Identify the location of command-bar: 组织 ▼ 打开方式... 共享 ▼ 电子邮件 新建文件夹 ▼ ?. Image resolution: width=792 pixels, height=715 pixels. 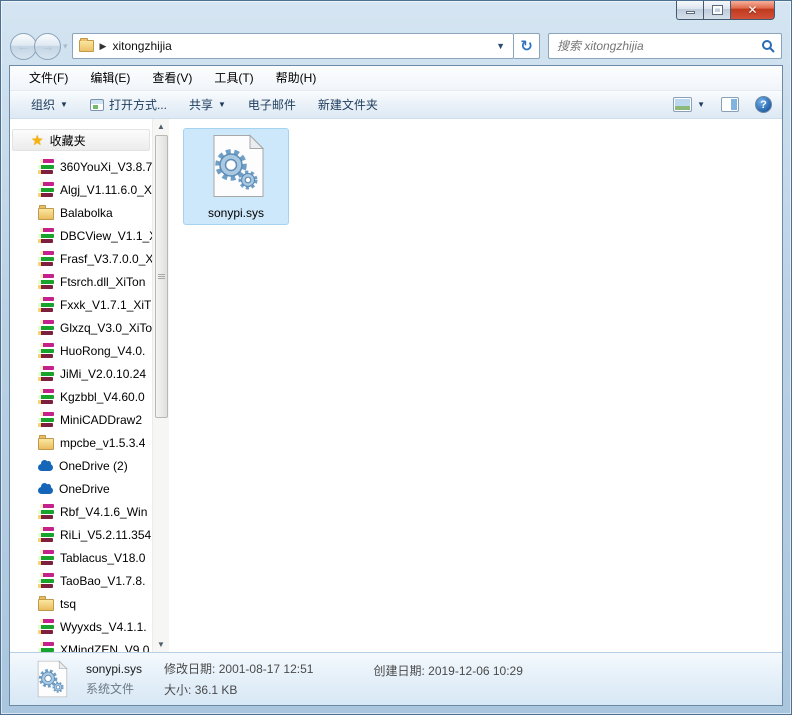
(396, 105).